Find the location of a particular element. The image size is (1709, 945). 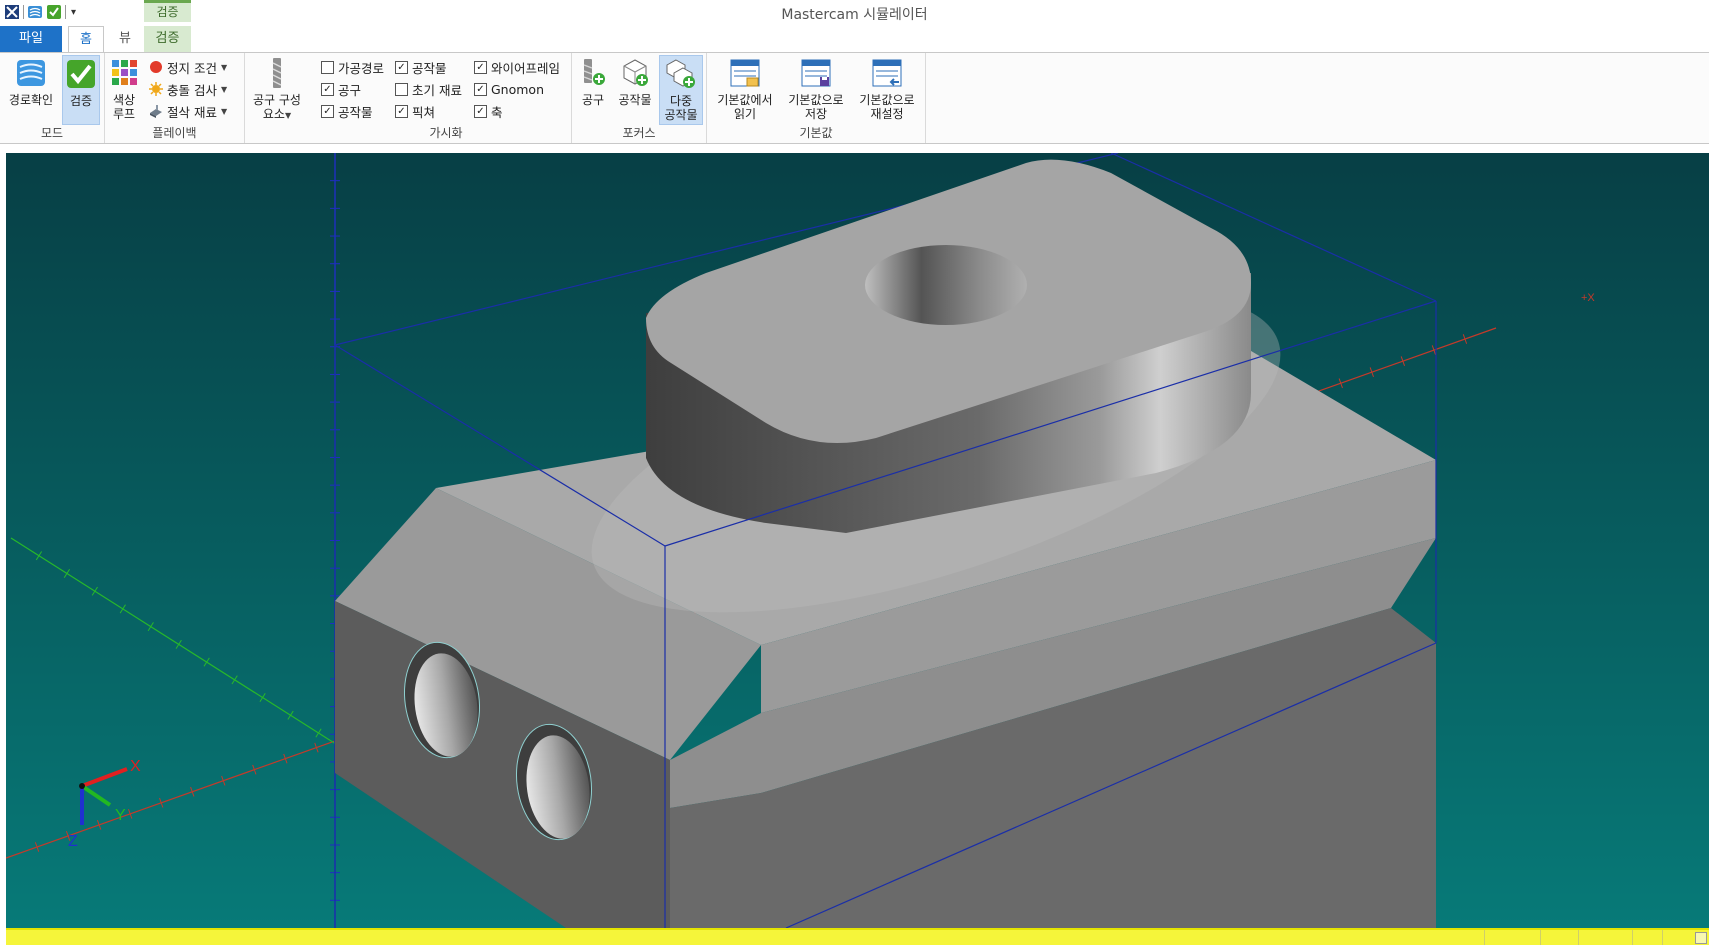

checkbox-gnomon: ✓ Gnomon is located at coordinates (509, 89).